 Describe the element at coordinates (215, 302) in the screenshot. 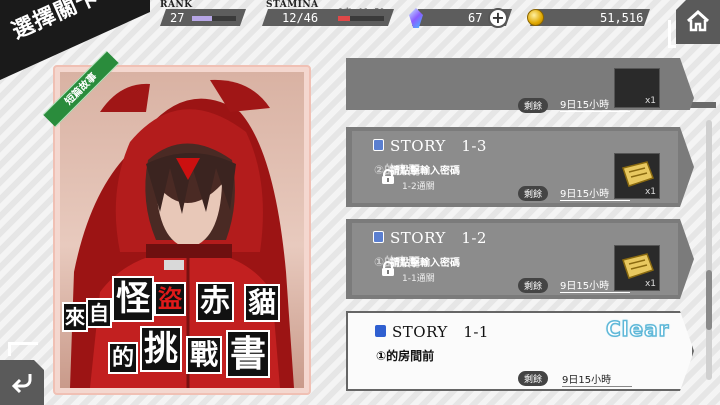

I see `title-char: 赤` at that location.